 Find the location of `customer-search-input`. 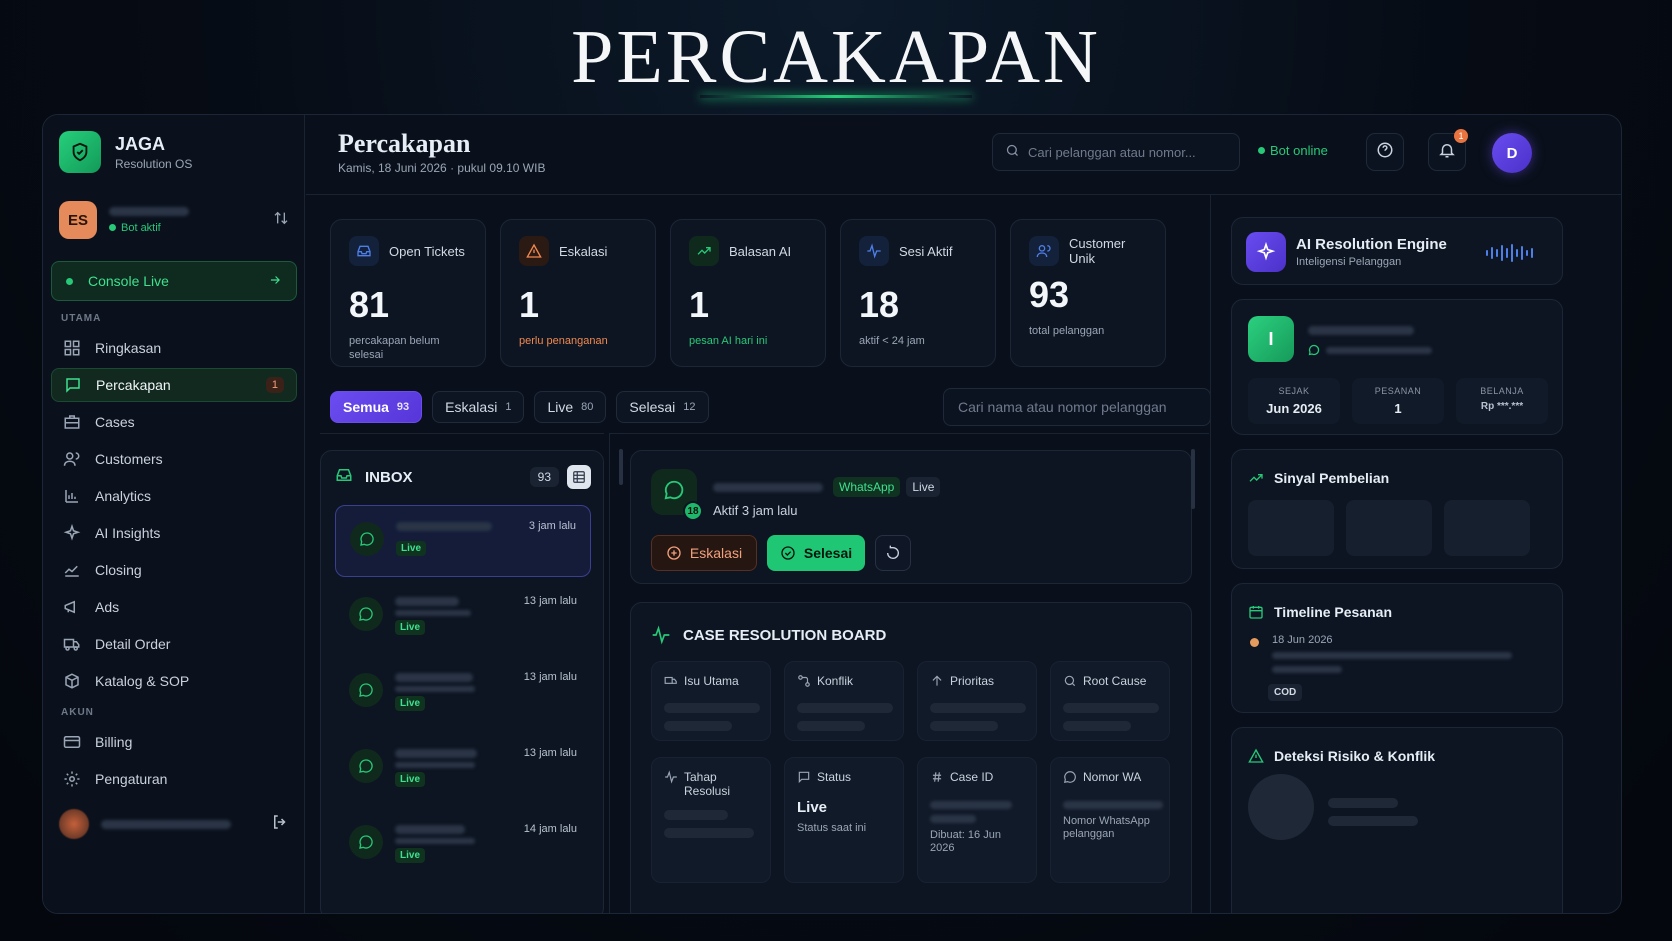

customer-search-input is located at coordinates (1077, 407).